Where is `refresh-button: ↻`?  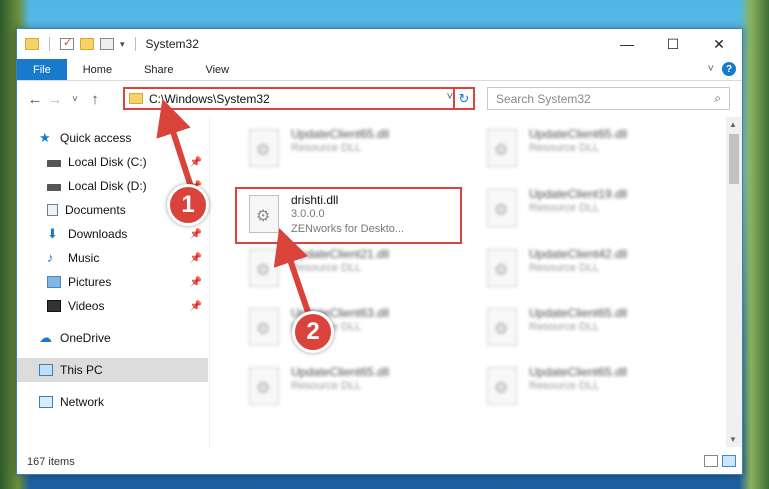
refresh-button: ↻ is located at coordinates (464, 98).